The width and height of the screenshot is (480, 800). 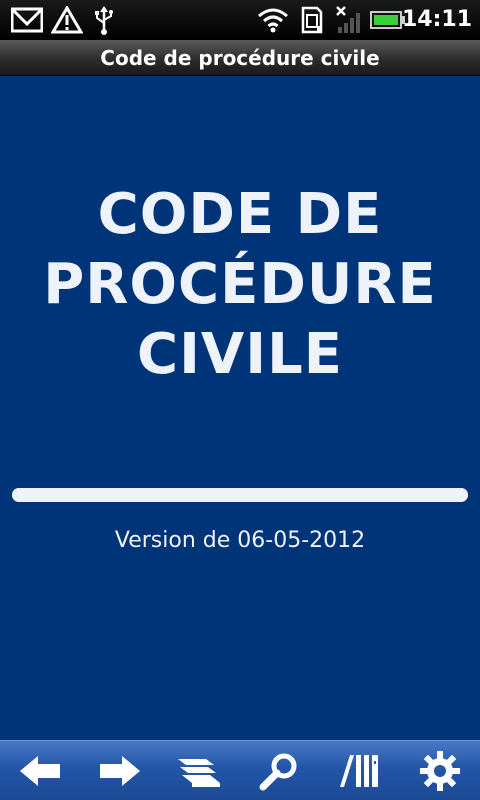 What do you see at coordinates (240, 20) in the screenshot?
I see `status-bar: 14:11` at bounding box center [240, 20].